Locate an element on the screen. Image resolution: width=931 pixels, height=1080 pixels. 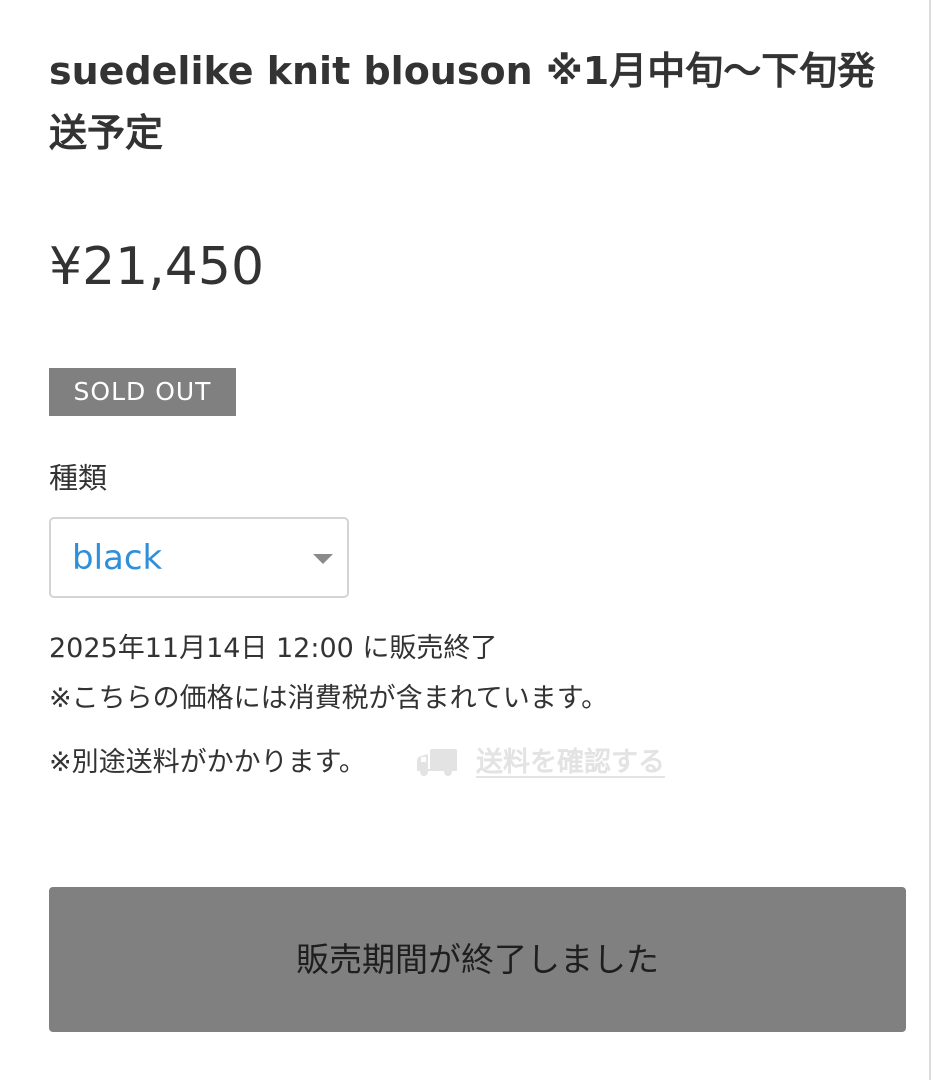
shipping-fee-link: 送料を確認する is located at coordinates (570, 763).